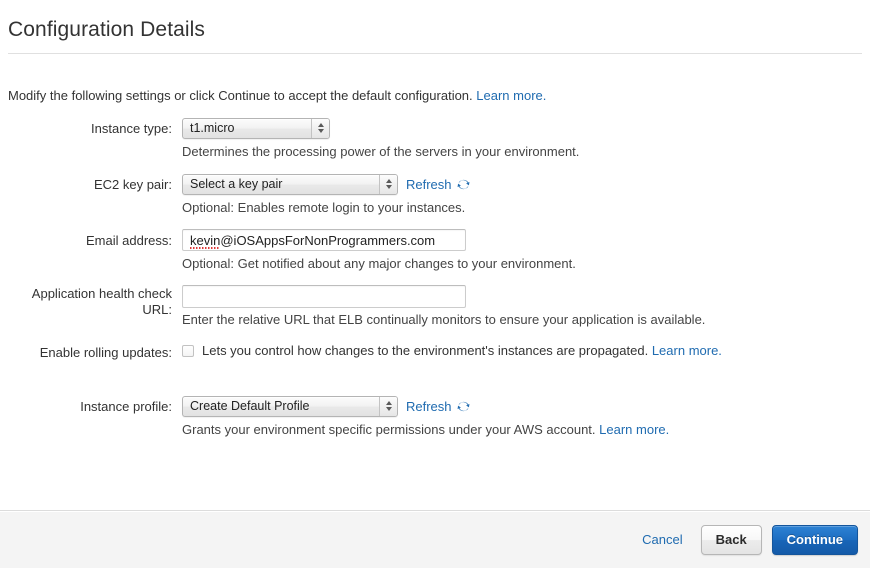  What do you see at coordinates (107, 29) in the screenshot?
I see `page-title: Configuration Details` at bounding box center [107, 29].